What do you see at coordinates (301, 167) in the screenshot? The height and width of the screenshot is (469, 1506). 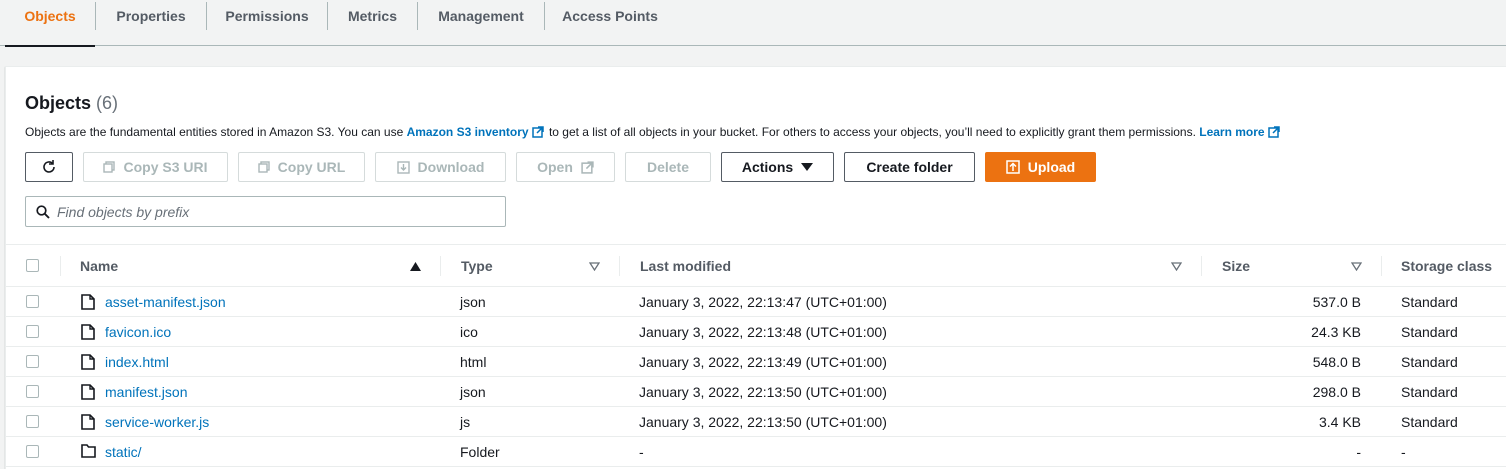 I see `copy-url-button: Copy URL` at bounding box center [301, 167].